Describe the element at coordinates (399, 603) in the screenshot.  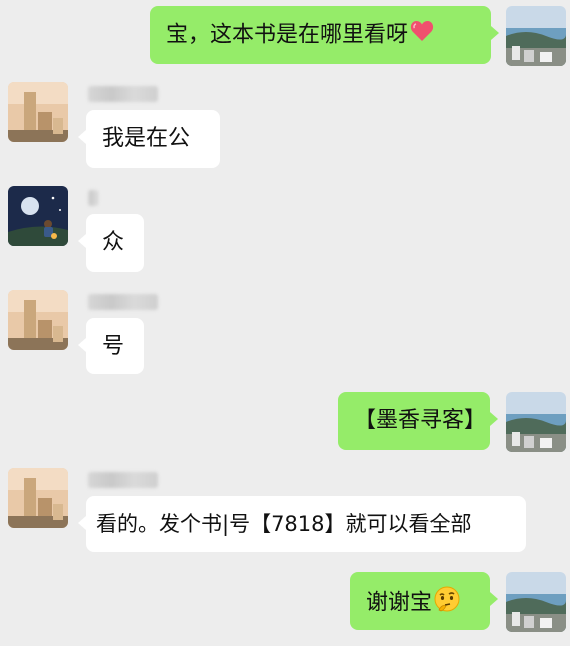
I see `message-text: 谢谢宝` at that location.